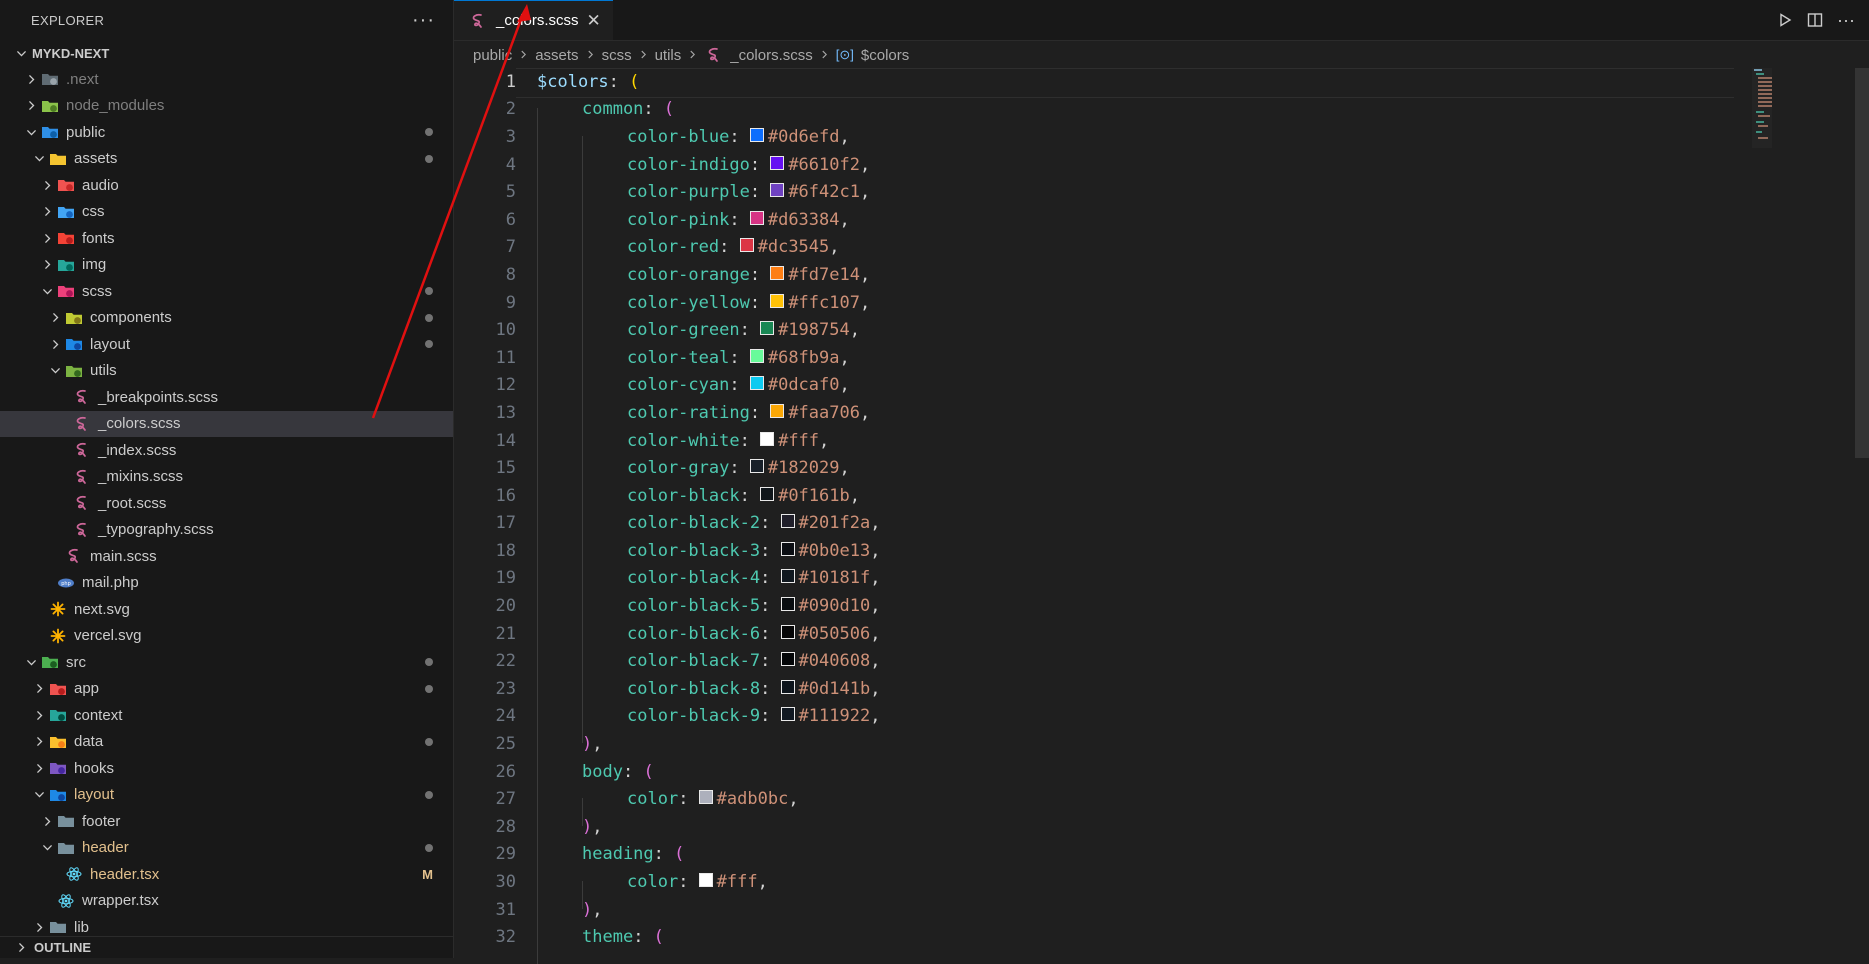 The image size is (1869, 964). Describe the element at coordinates (1094, 116) in the screenshot. I see `code-line: 2 common: (` at that location.